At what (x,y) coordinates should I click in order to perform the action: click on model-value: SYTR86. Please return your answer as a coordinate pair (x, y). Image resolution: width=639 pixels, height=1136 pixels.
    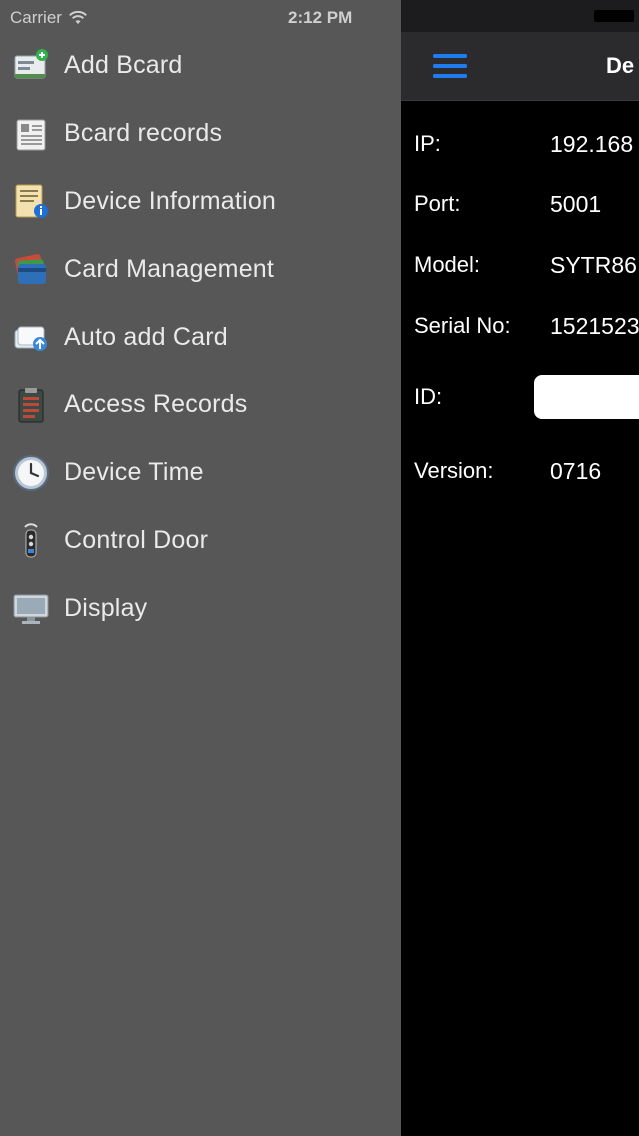
    Looking at the image, I should click on (593, 264).